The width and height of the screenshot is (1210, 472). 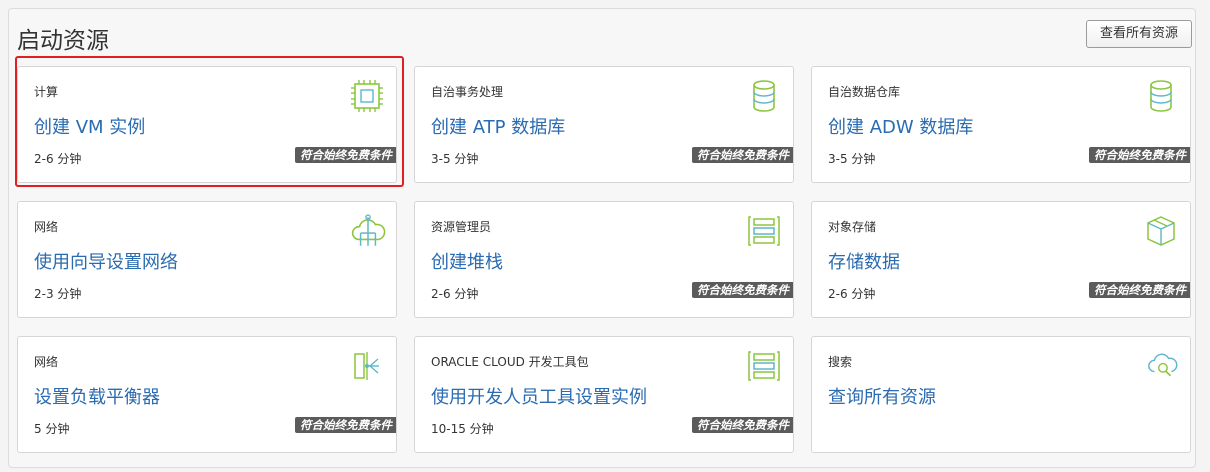 I want to click on card-title-link: 创建 ADW 数据库, so click(x=900, y=126).